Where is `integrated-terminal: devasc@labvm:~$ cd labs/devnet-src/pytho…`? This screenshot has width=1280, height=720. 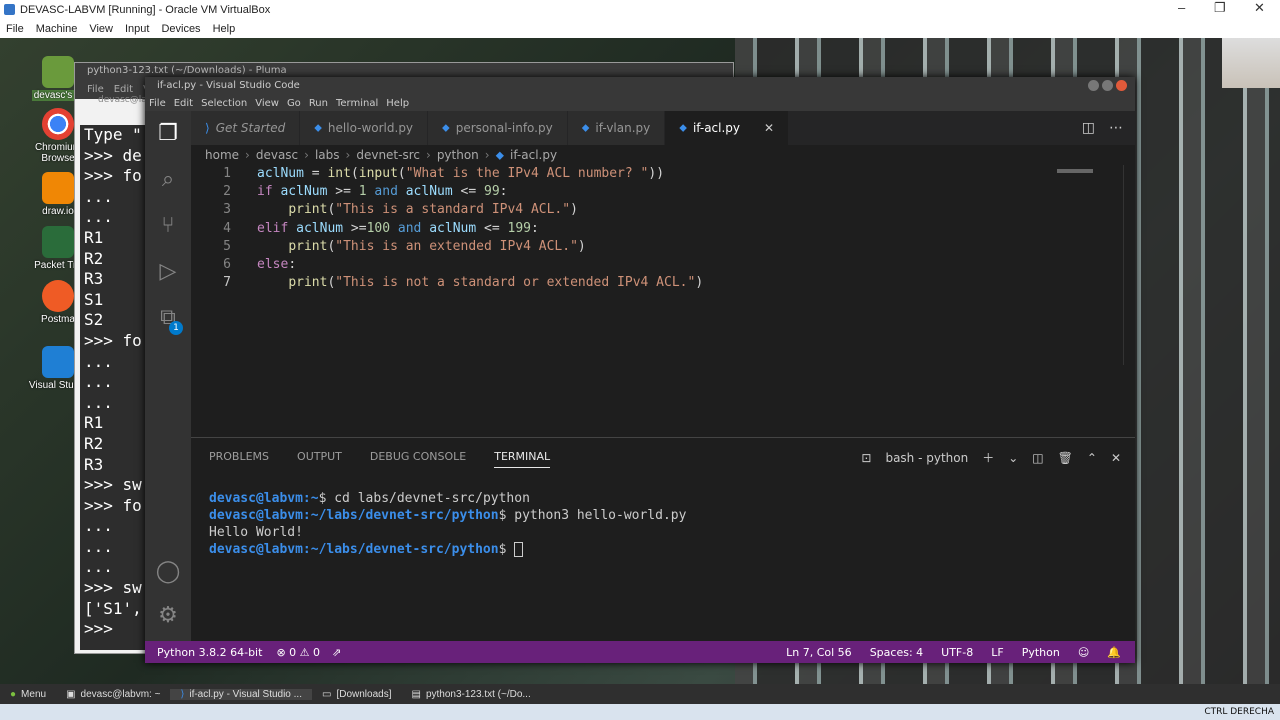
integrated-terminal: devasc@labvm:~$ cd labs/devnet-src/pytho… is located at coordinates (447, 524).